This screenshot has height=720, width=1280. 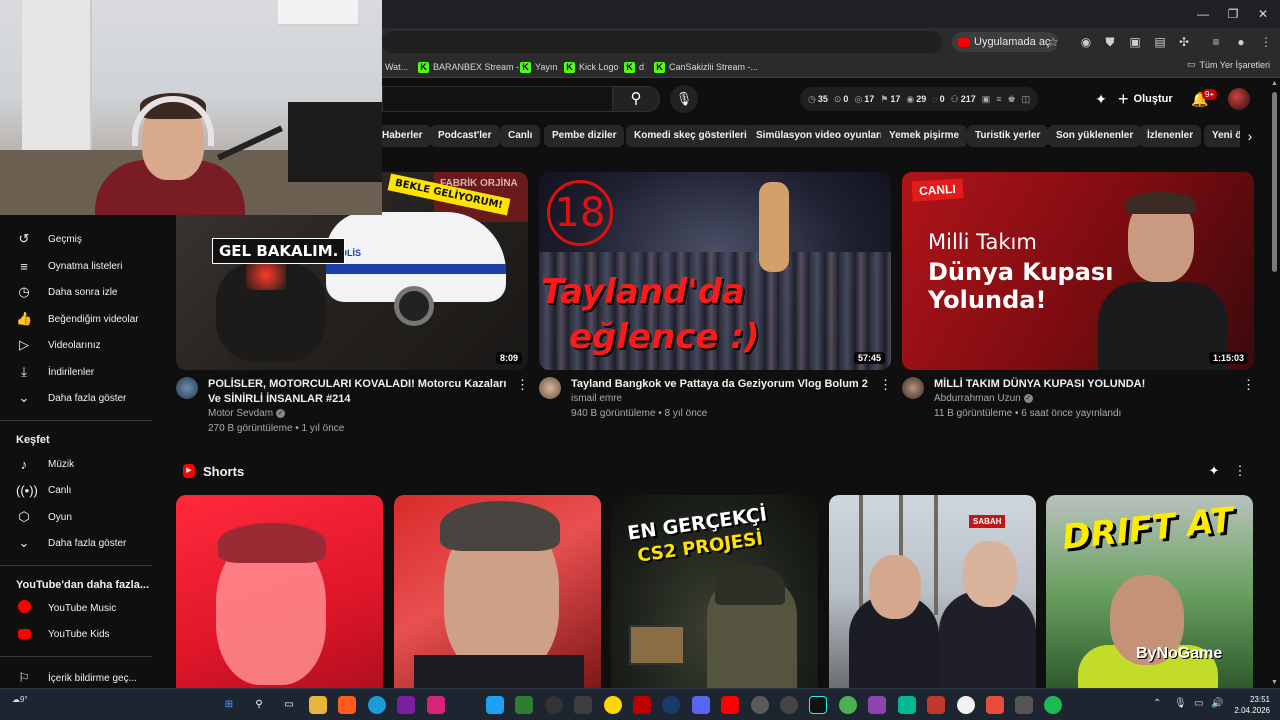 I want to click on puzzle-icon: ✣, so click(x=1184, y=42).